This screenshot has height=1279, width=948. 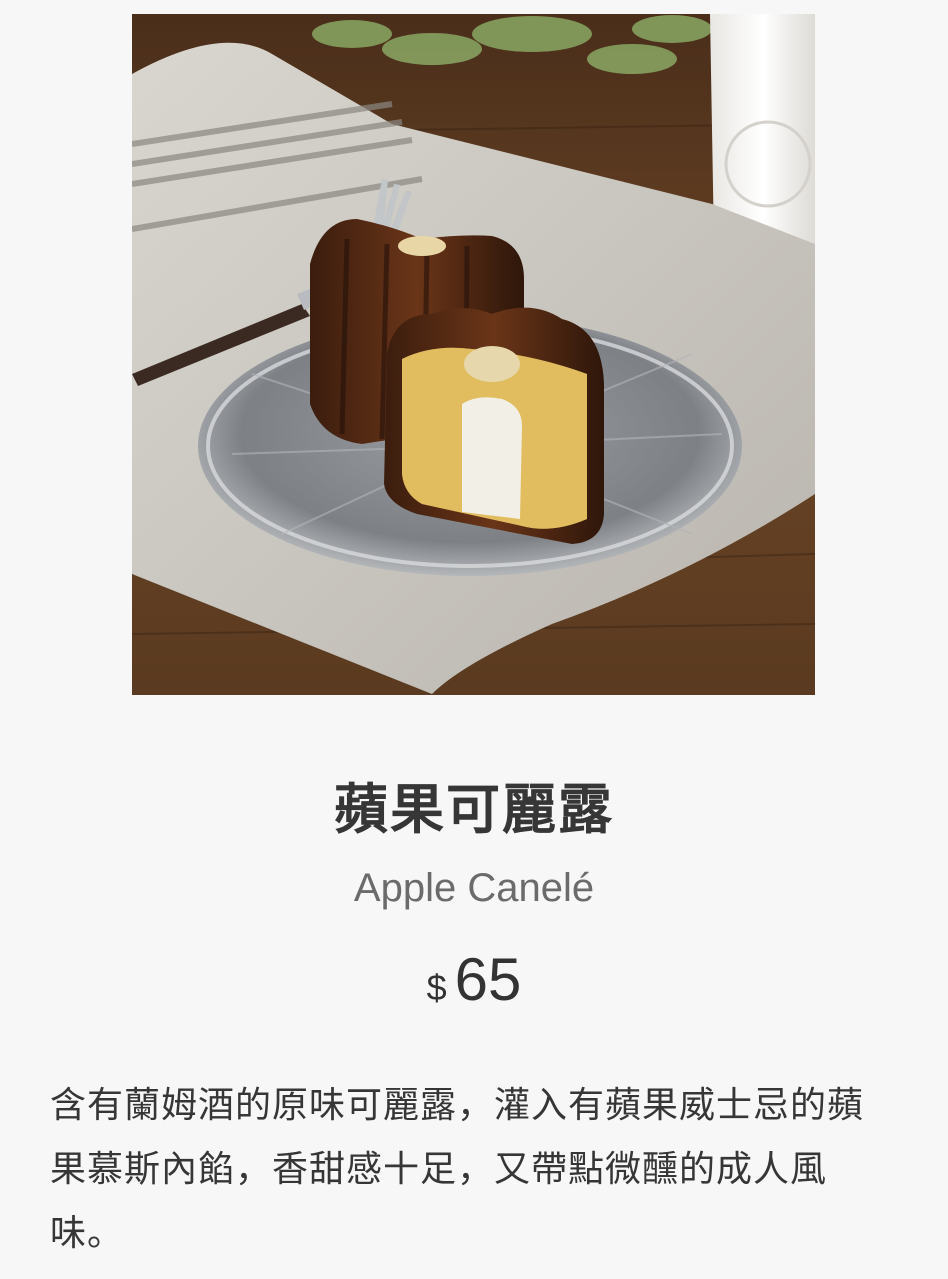 What do you see at coordinates (488, 979) in the screenshot?
I see `price-amount: 65` at bounding box center [488, 979].